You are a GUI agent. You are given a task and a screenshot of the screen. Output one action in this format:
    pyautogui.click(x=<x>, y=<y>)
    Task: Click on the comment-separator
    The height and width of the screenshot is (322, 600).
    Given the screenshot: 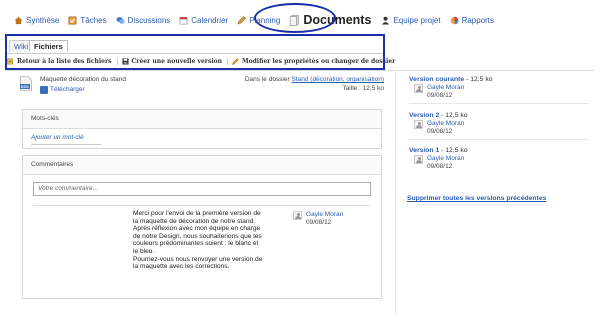 What is the action you would take?
    pyautogui.click(x=202, y=205)
    